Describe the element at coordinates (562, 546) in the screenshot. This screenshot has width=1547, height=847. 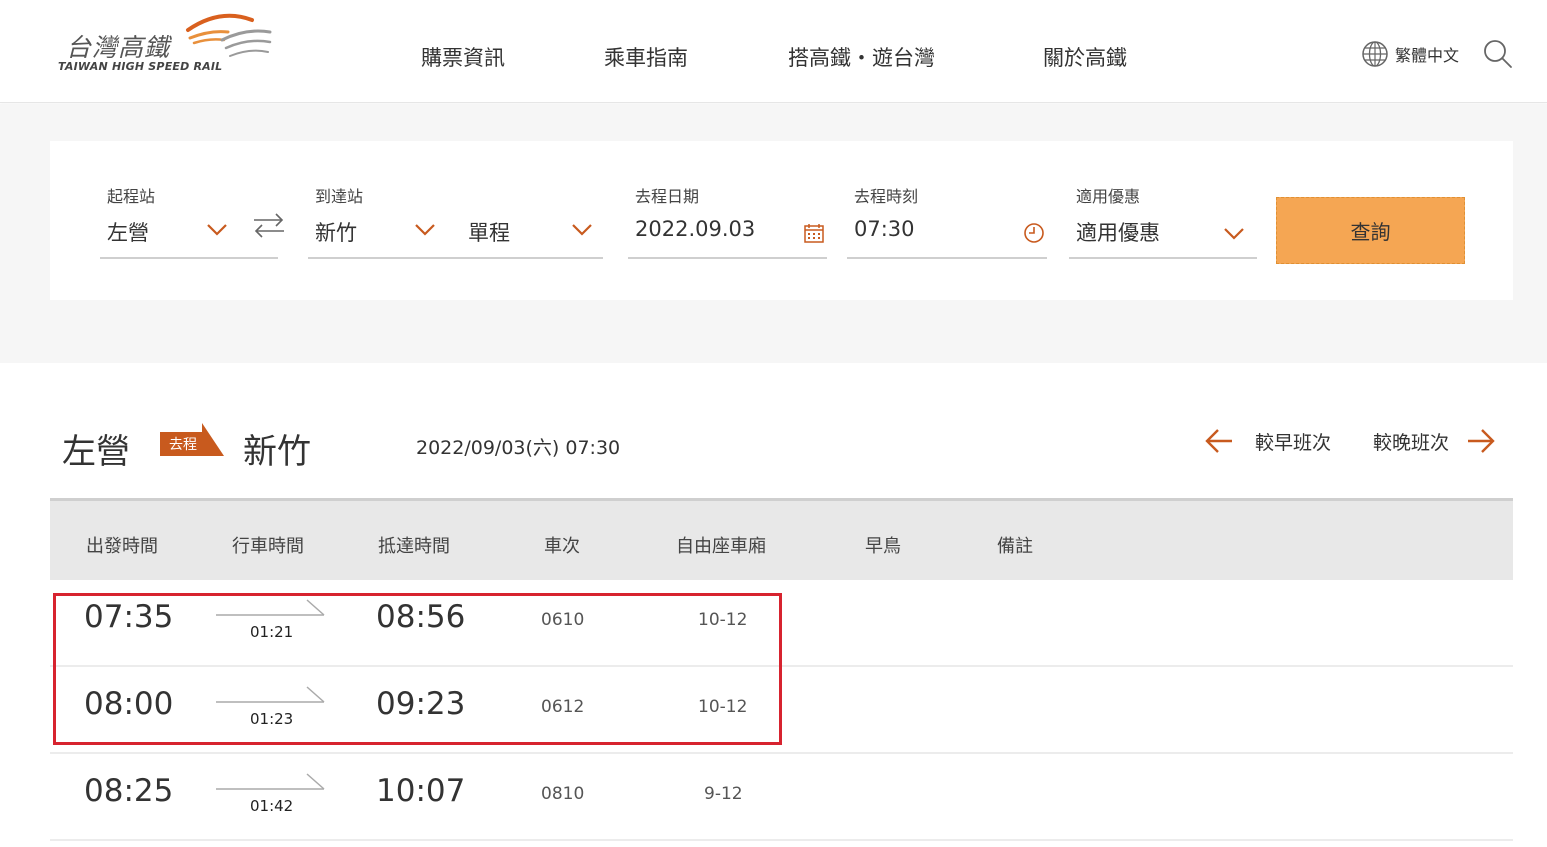
I see `col-train-no: 車次` at that location.